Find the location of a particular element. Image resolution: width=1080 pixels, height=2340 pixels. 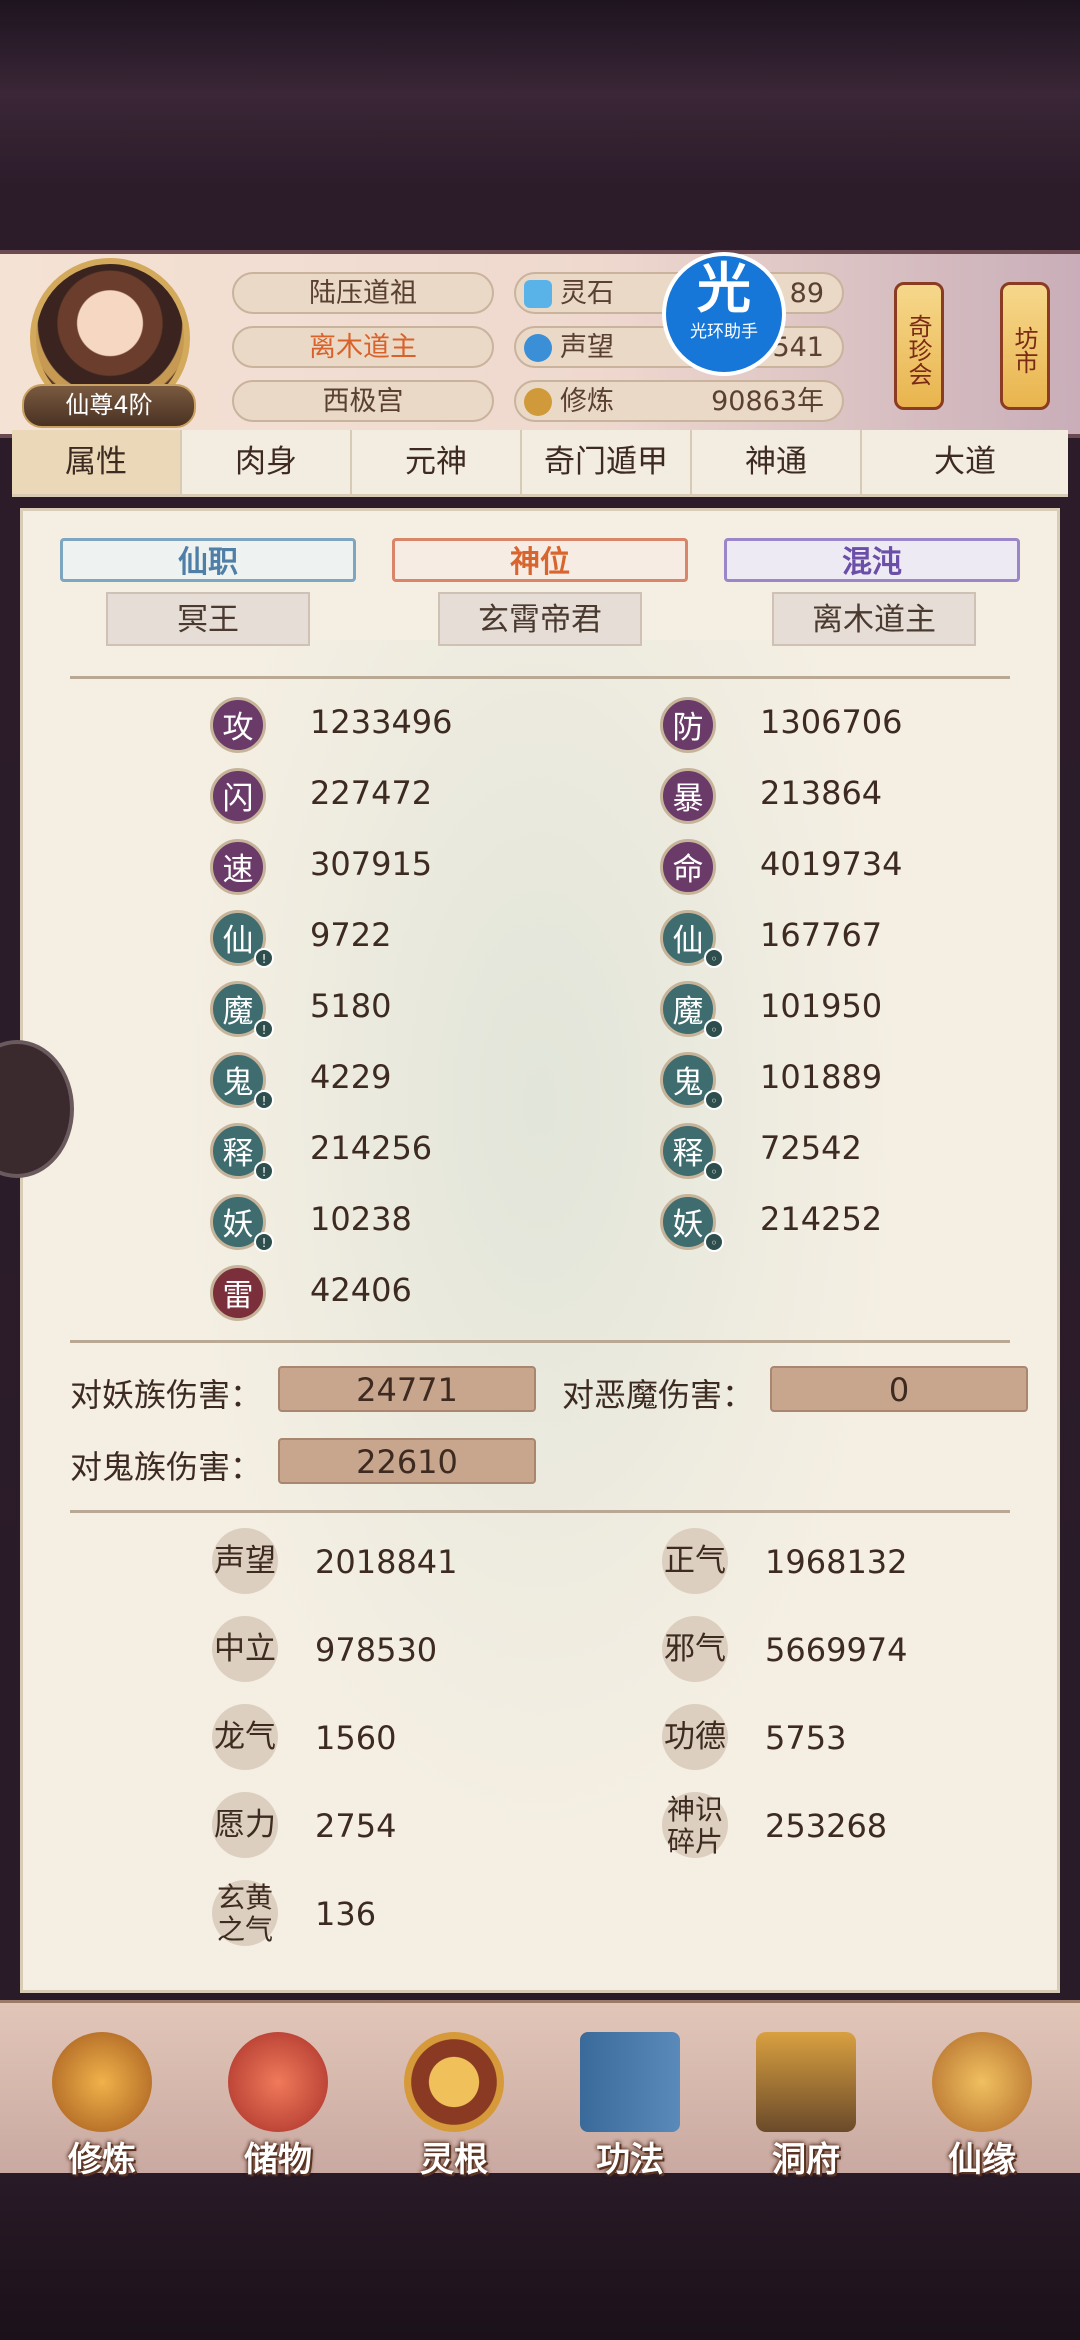

ribbon-chaos: 混沌 is located at coordinates (872, 560).